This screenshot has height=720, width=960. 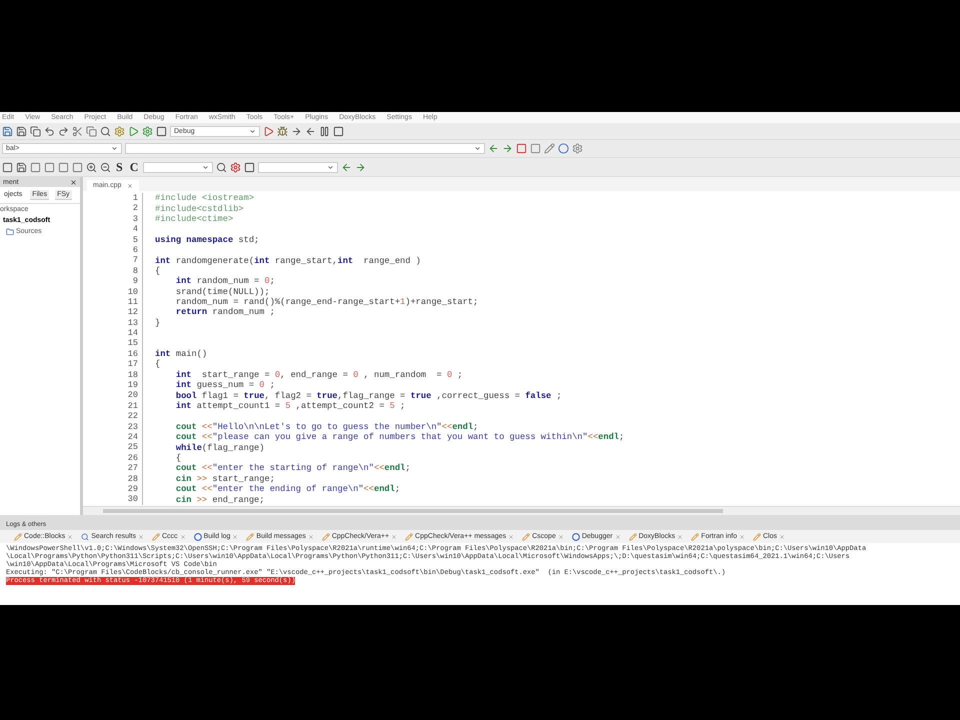 What do you see at coordinates (224, 281) in the screenshot?
I see `code-line: int random_num = 0;` at bounding box center [224, 281].